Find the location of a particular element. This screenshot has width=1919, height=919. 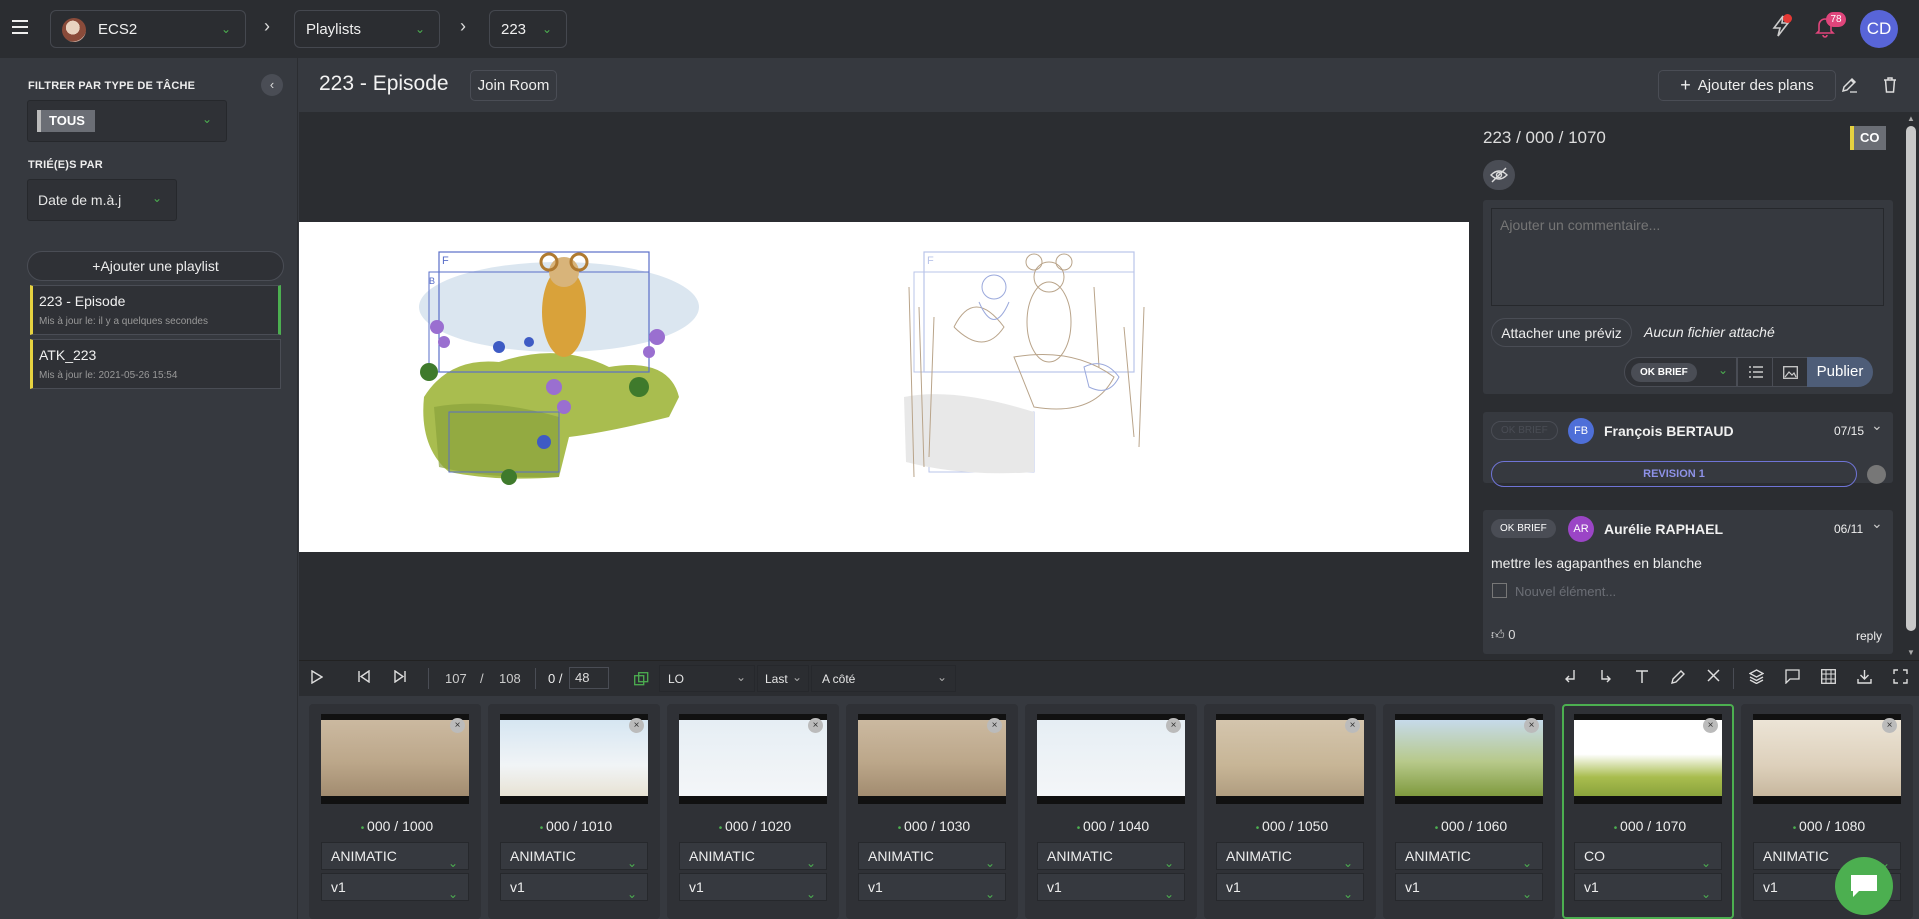

layers-icon is located at coordinates (1756, 678).